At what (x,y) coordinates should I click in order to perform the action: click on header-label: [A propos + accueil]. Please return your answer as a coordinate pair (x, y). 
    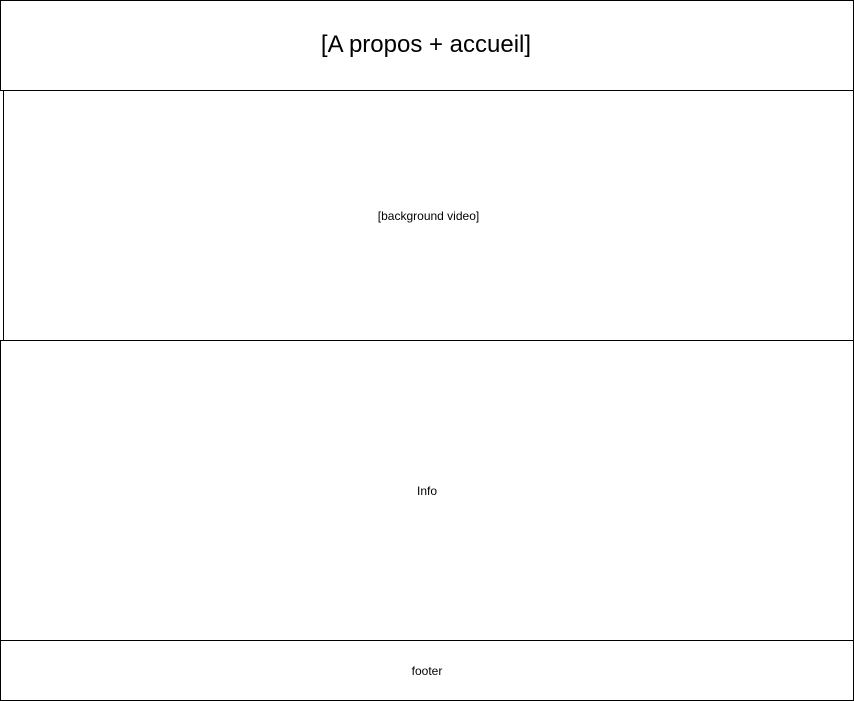
    Looking at the image, I should click on (426, 44).